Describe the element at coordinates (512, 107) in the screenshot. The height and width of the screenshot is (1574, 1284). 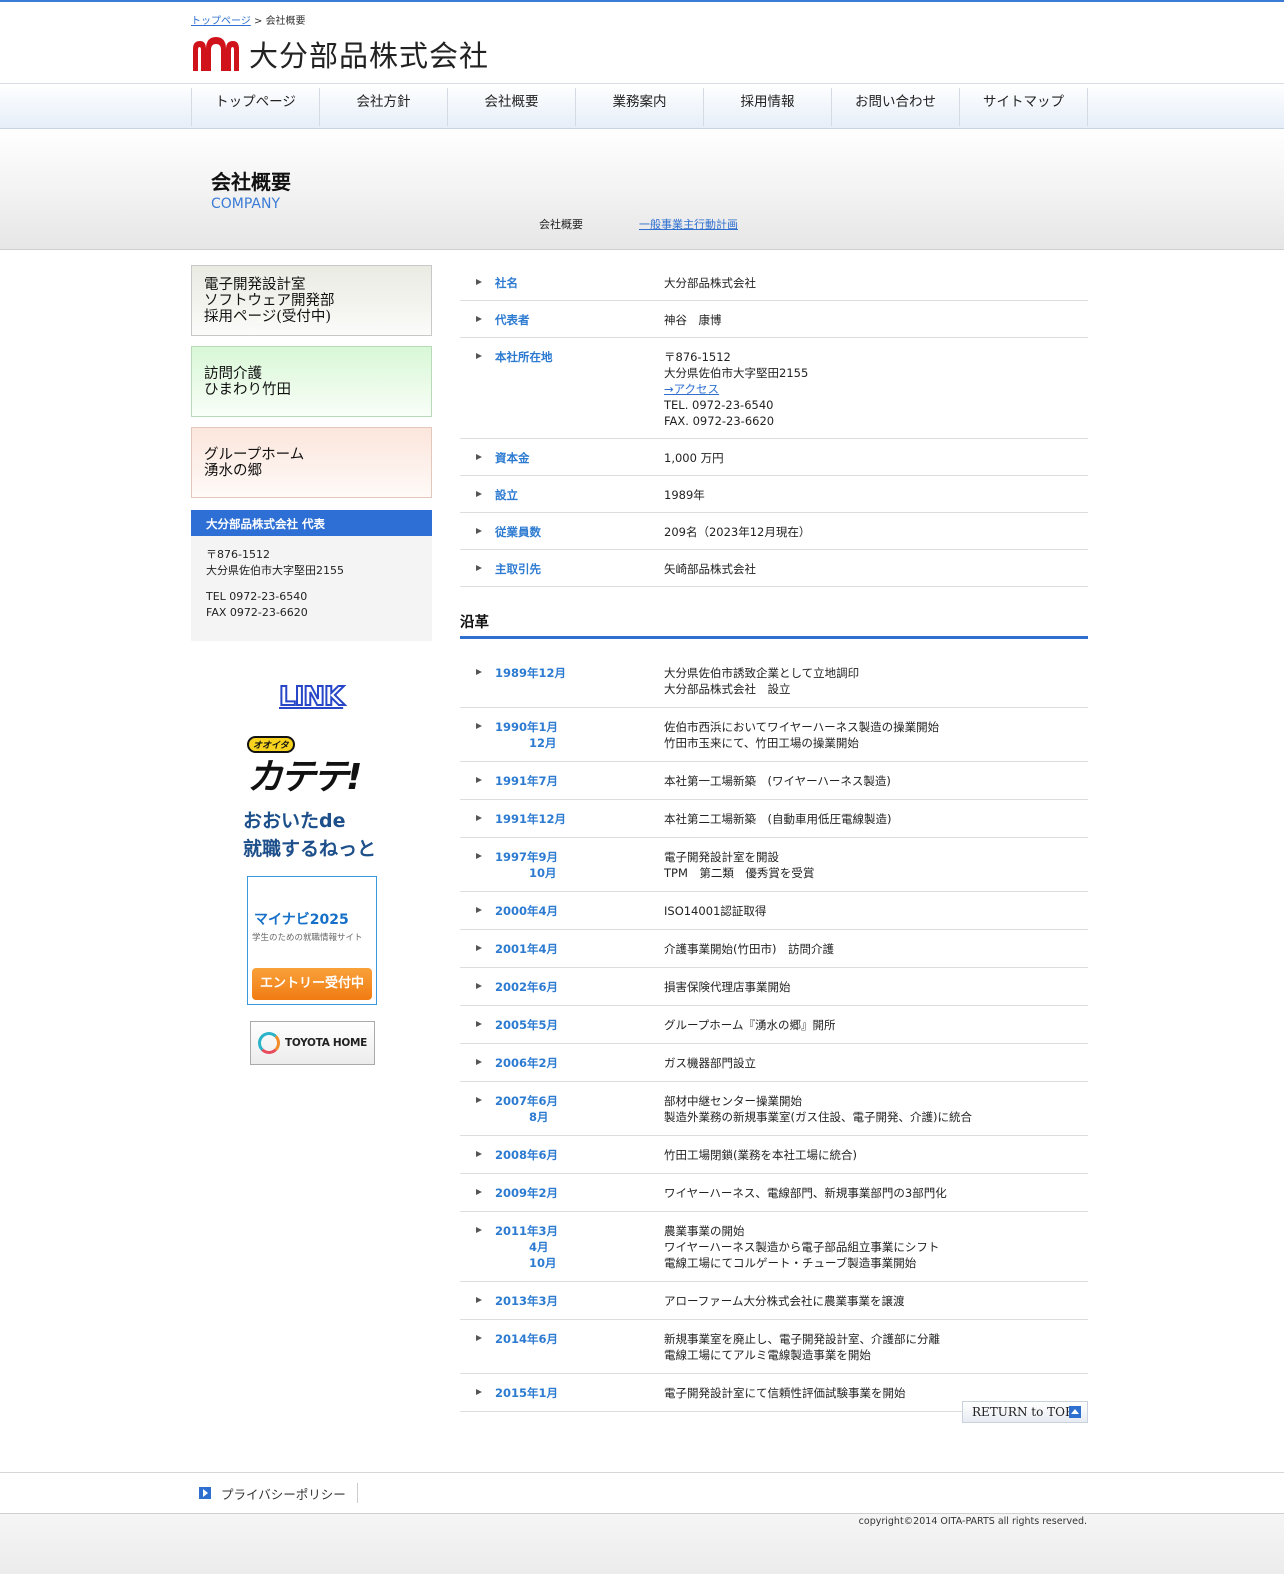
I see `nav-item-company: 会社概要` at that location.